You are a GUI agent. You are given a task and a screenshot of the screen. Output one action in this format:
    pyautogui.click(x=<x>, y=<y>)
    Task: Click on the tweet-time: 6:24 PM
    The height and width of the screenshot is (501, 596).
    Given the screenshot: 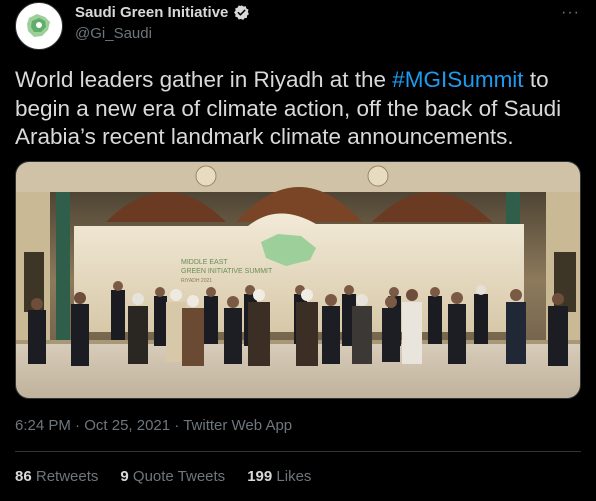 What is the action you would take?
    pyautogui.click(x=43, y=425)
    